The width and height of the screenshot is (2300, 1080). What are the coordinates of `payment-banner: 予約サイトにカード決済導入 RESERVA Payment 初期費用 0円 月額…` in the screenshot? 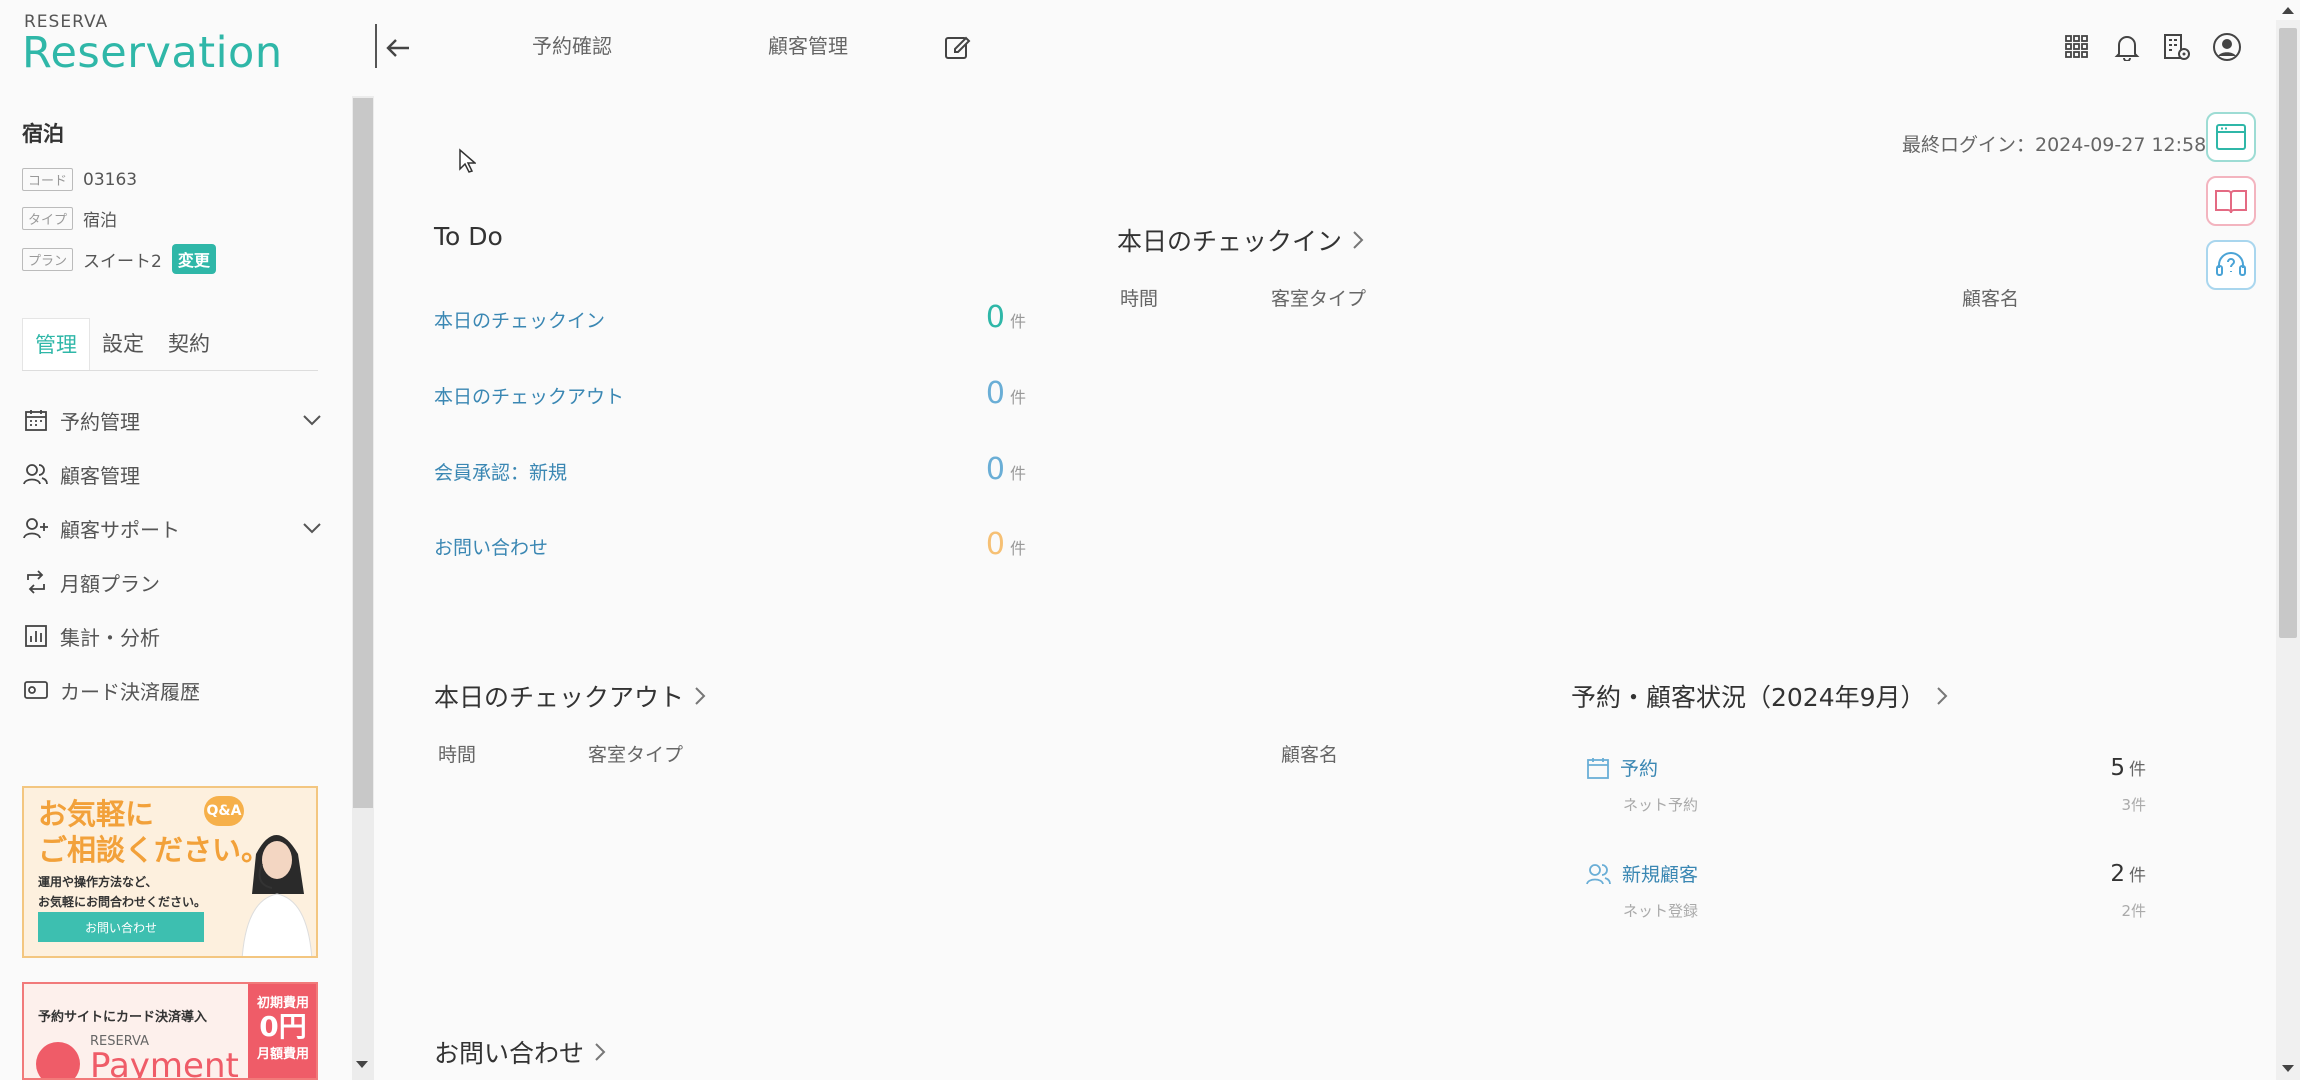 It's located at (170, 1031).